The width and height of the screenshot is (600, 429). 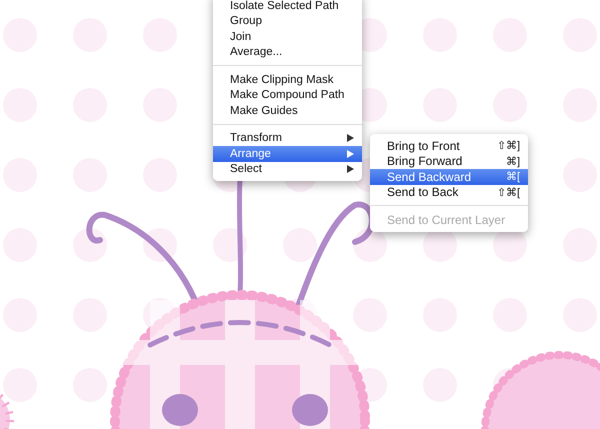 What do you see at coordinates (287, 95) in the screenshot?
I see `menu-item: Make Compound Path` at bounding box center [287, 95].